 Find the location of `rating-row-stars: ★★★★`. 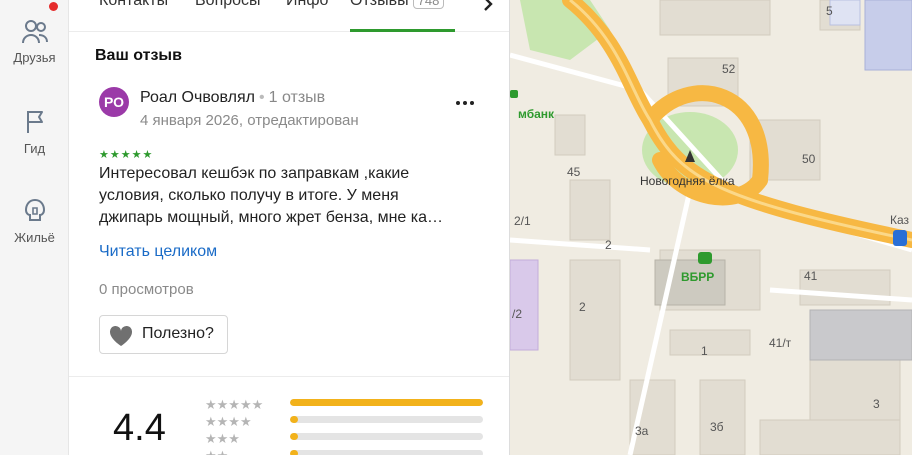

rating-row-stars: ★★★★ is located at coordinates (228, 421).